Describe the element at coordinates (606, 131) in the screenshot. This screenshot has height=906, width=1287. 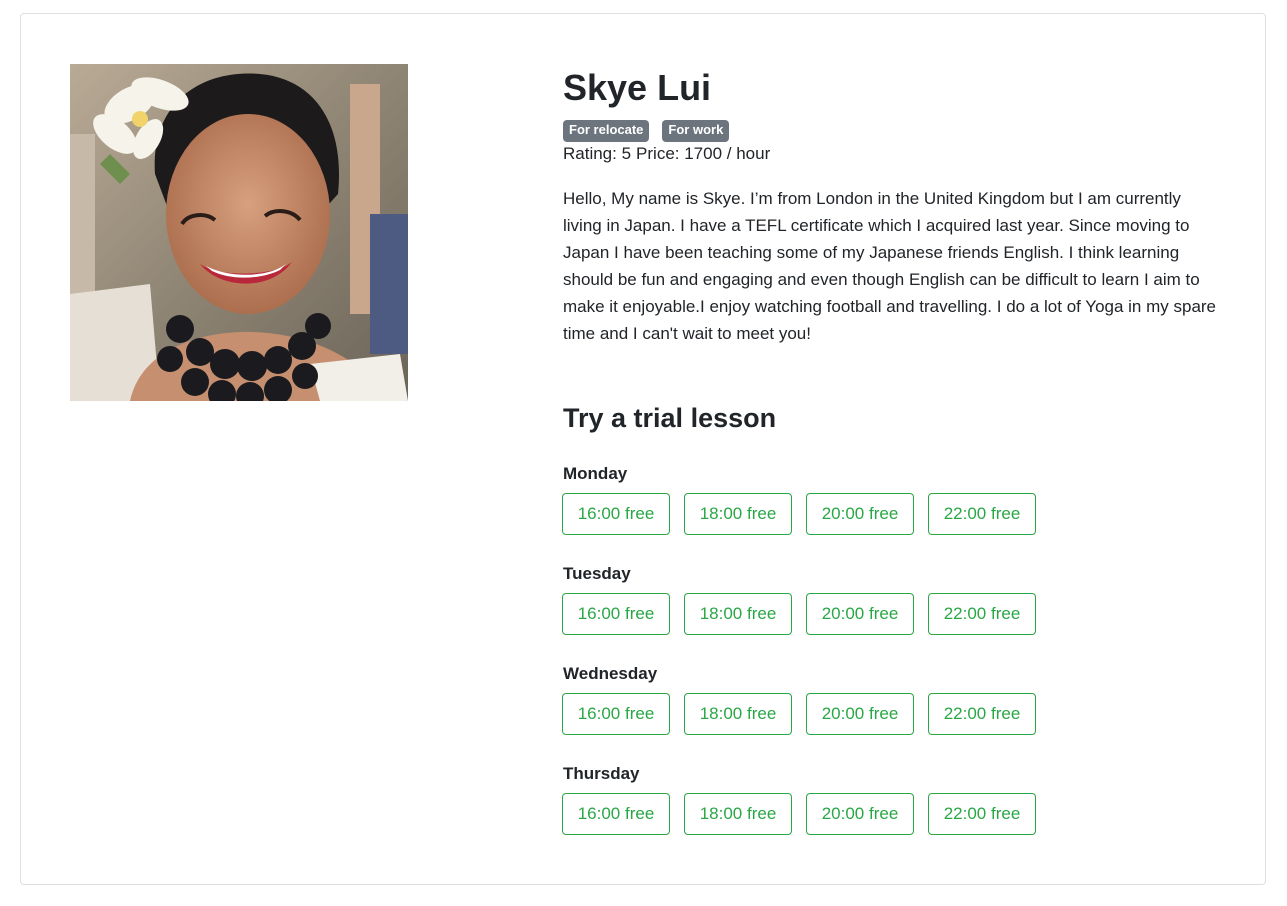
I see `badge-for-relocate: For relocate` at that location.